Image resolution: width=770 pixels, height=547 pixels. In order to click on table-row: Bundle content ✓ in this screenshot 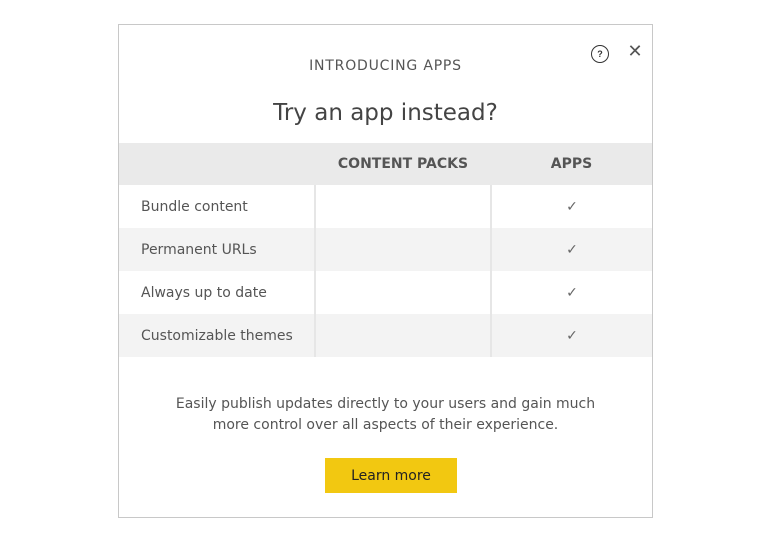, I will do `click(385, 206)`.